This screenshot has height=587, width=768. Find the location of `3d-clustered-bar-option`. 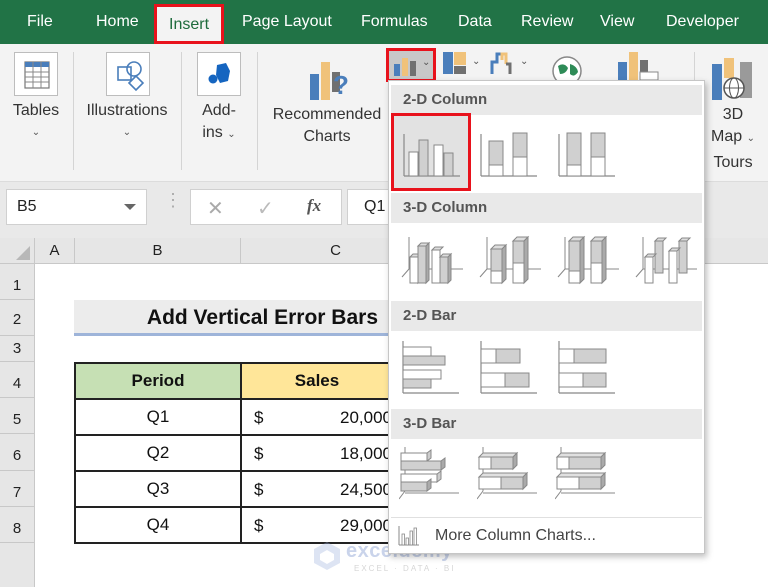

3d-clustered-bar-option is located at coordinates (434, 482).